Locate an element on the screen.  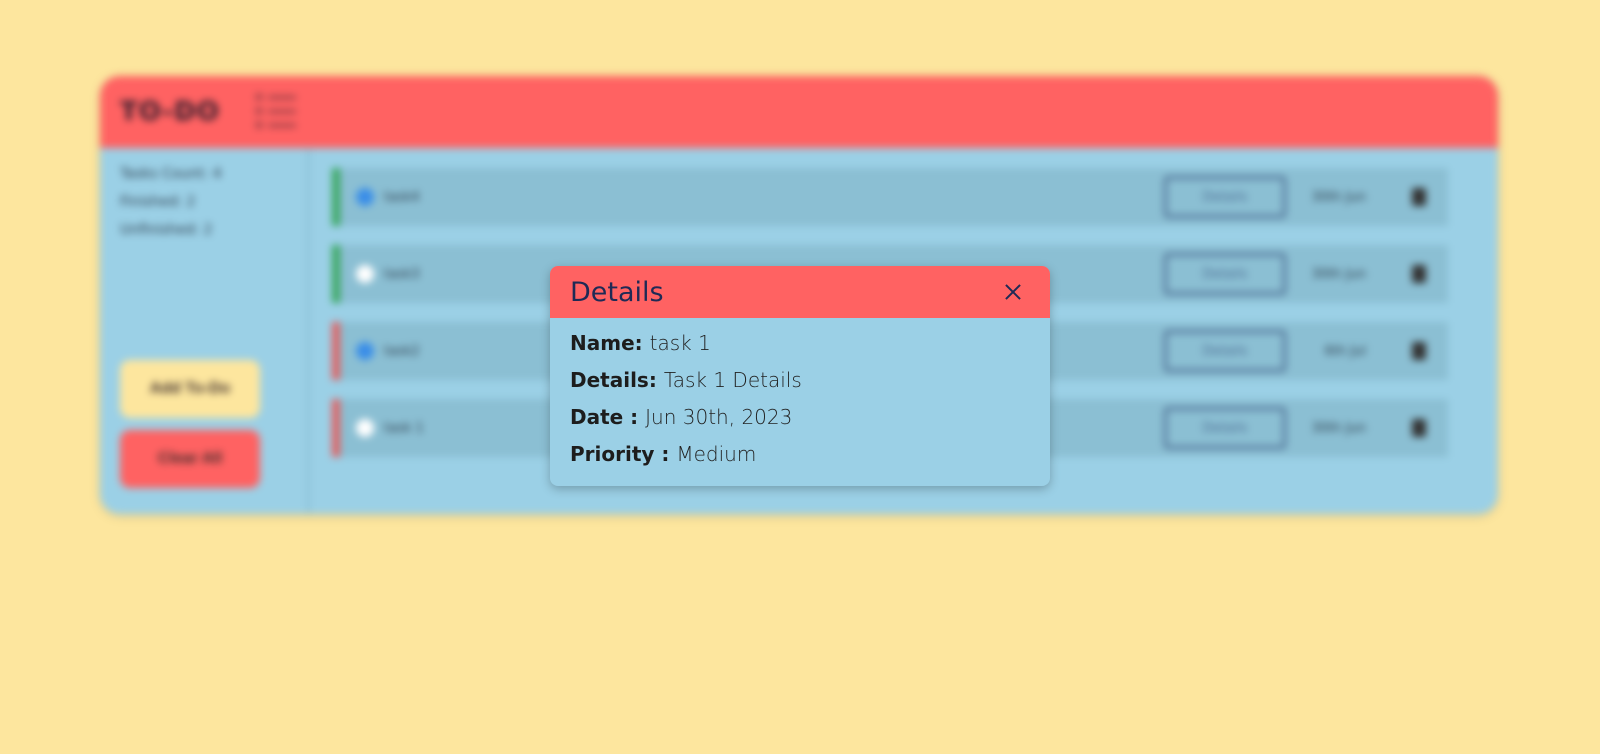
add-todo-button: Add To-Do is located at coordinates (190, 389).